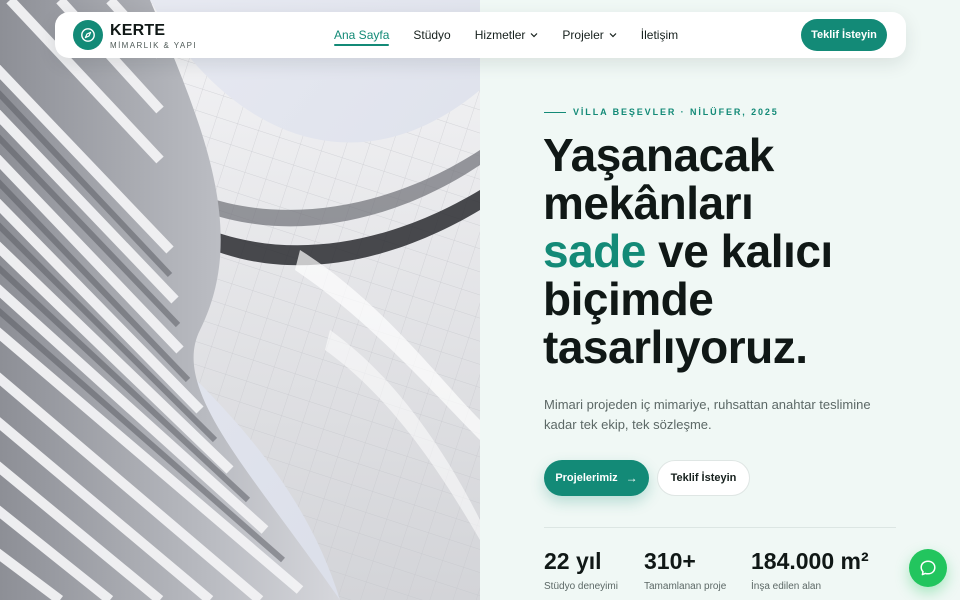 The height and width of the screenshot is (600, 960). I want to click on stat-label: İnşa edilen alan, so click(786, 586).